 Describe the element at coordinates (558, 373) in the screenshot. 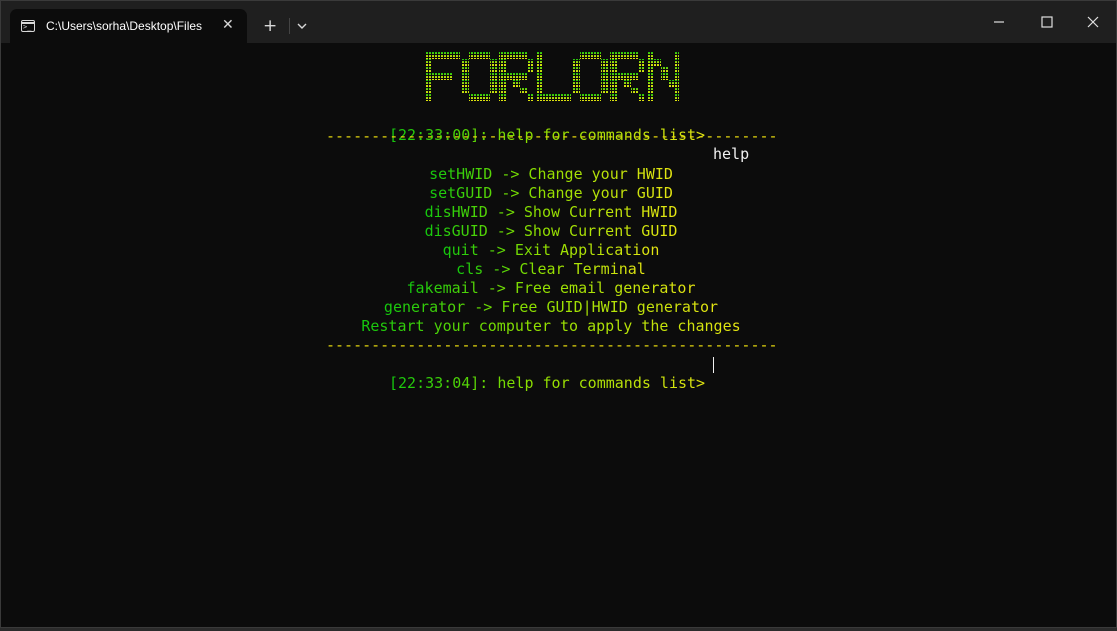

I see `prompt-line-2: [22:33:04]: help for commands list>` at that location.